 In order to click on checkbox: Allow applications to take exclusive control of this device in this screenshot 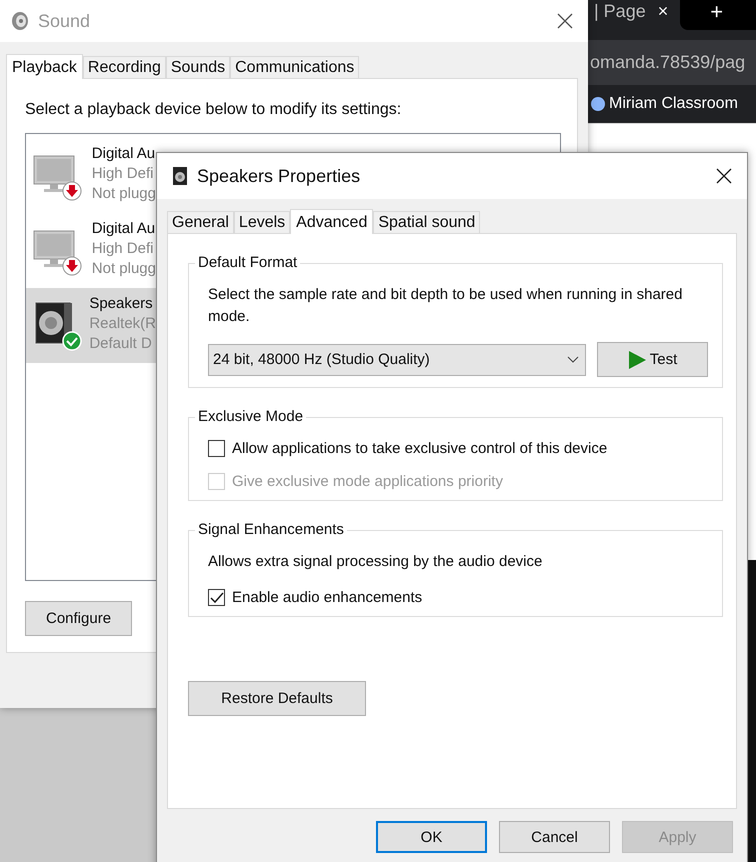, I will do `click(458, 448)`.